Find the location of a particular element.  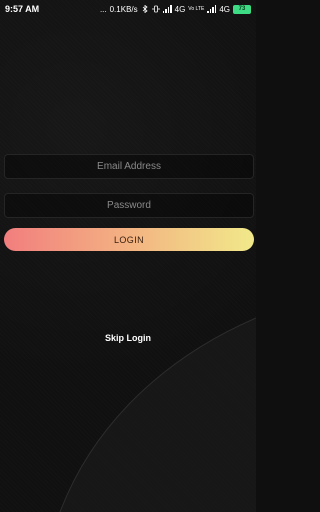

network-type-1: 4G is located at coordinates (180, 9).